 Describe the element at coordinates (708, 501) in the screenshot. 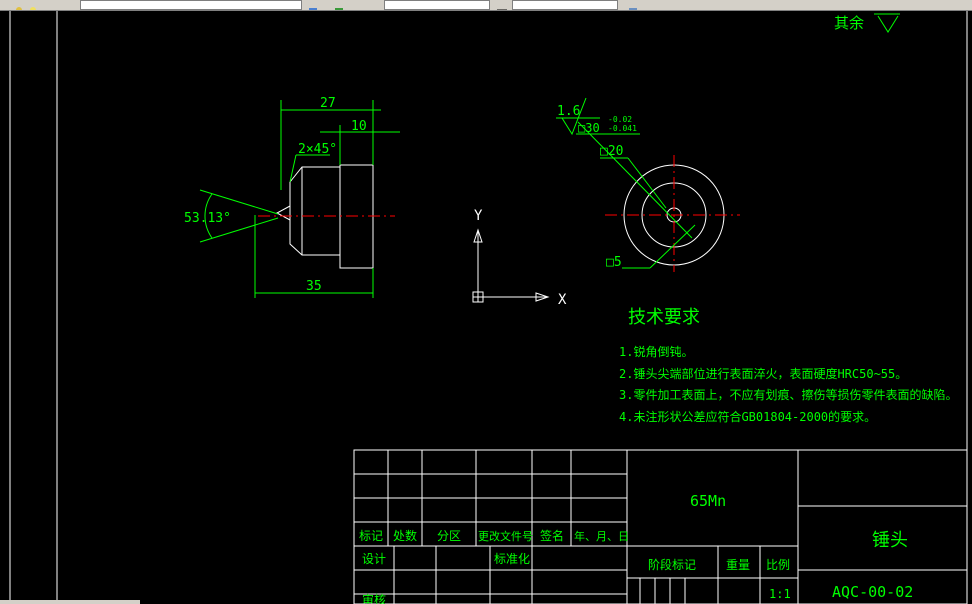

I see `material: 65Mn` at that location.